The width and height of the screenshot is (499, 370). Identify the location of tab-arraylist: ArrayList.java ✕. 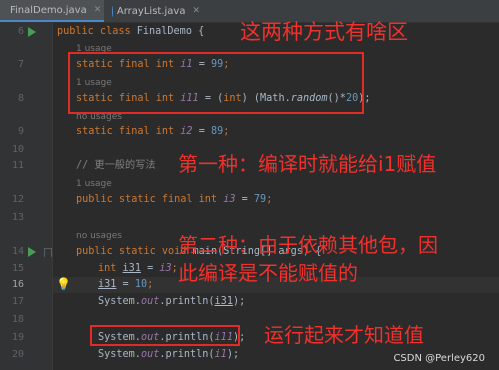
(156, 11).